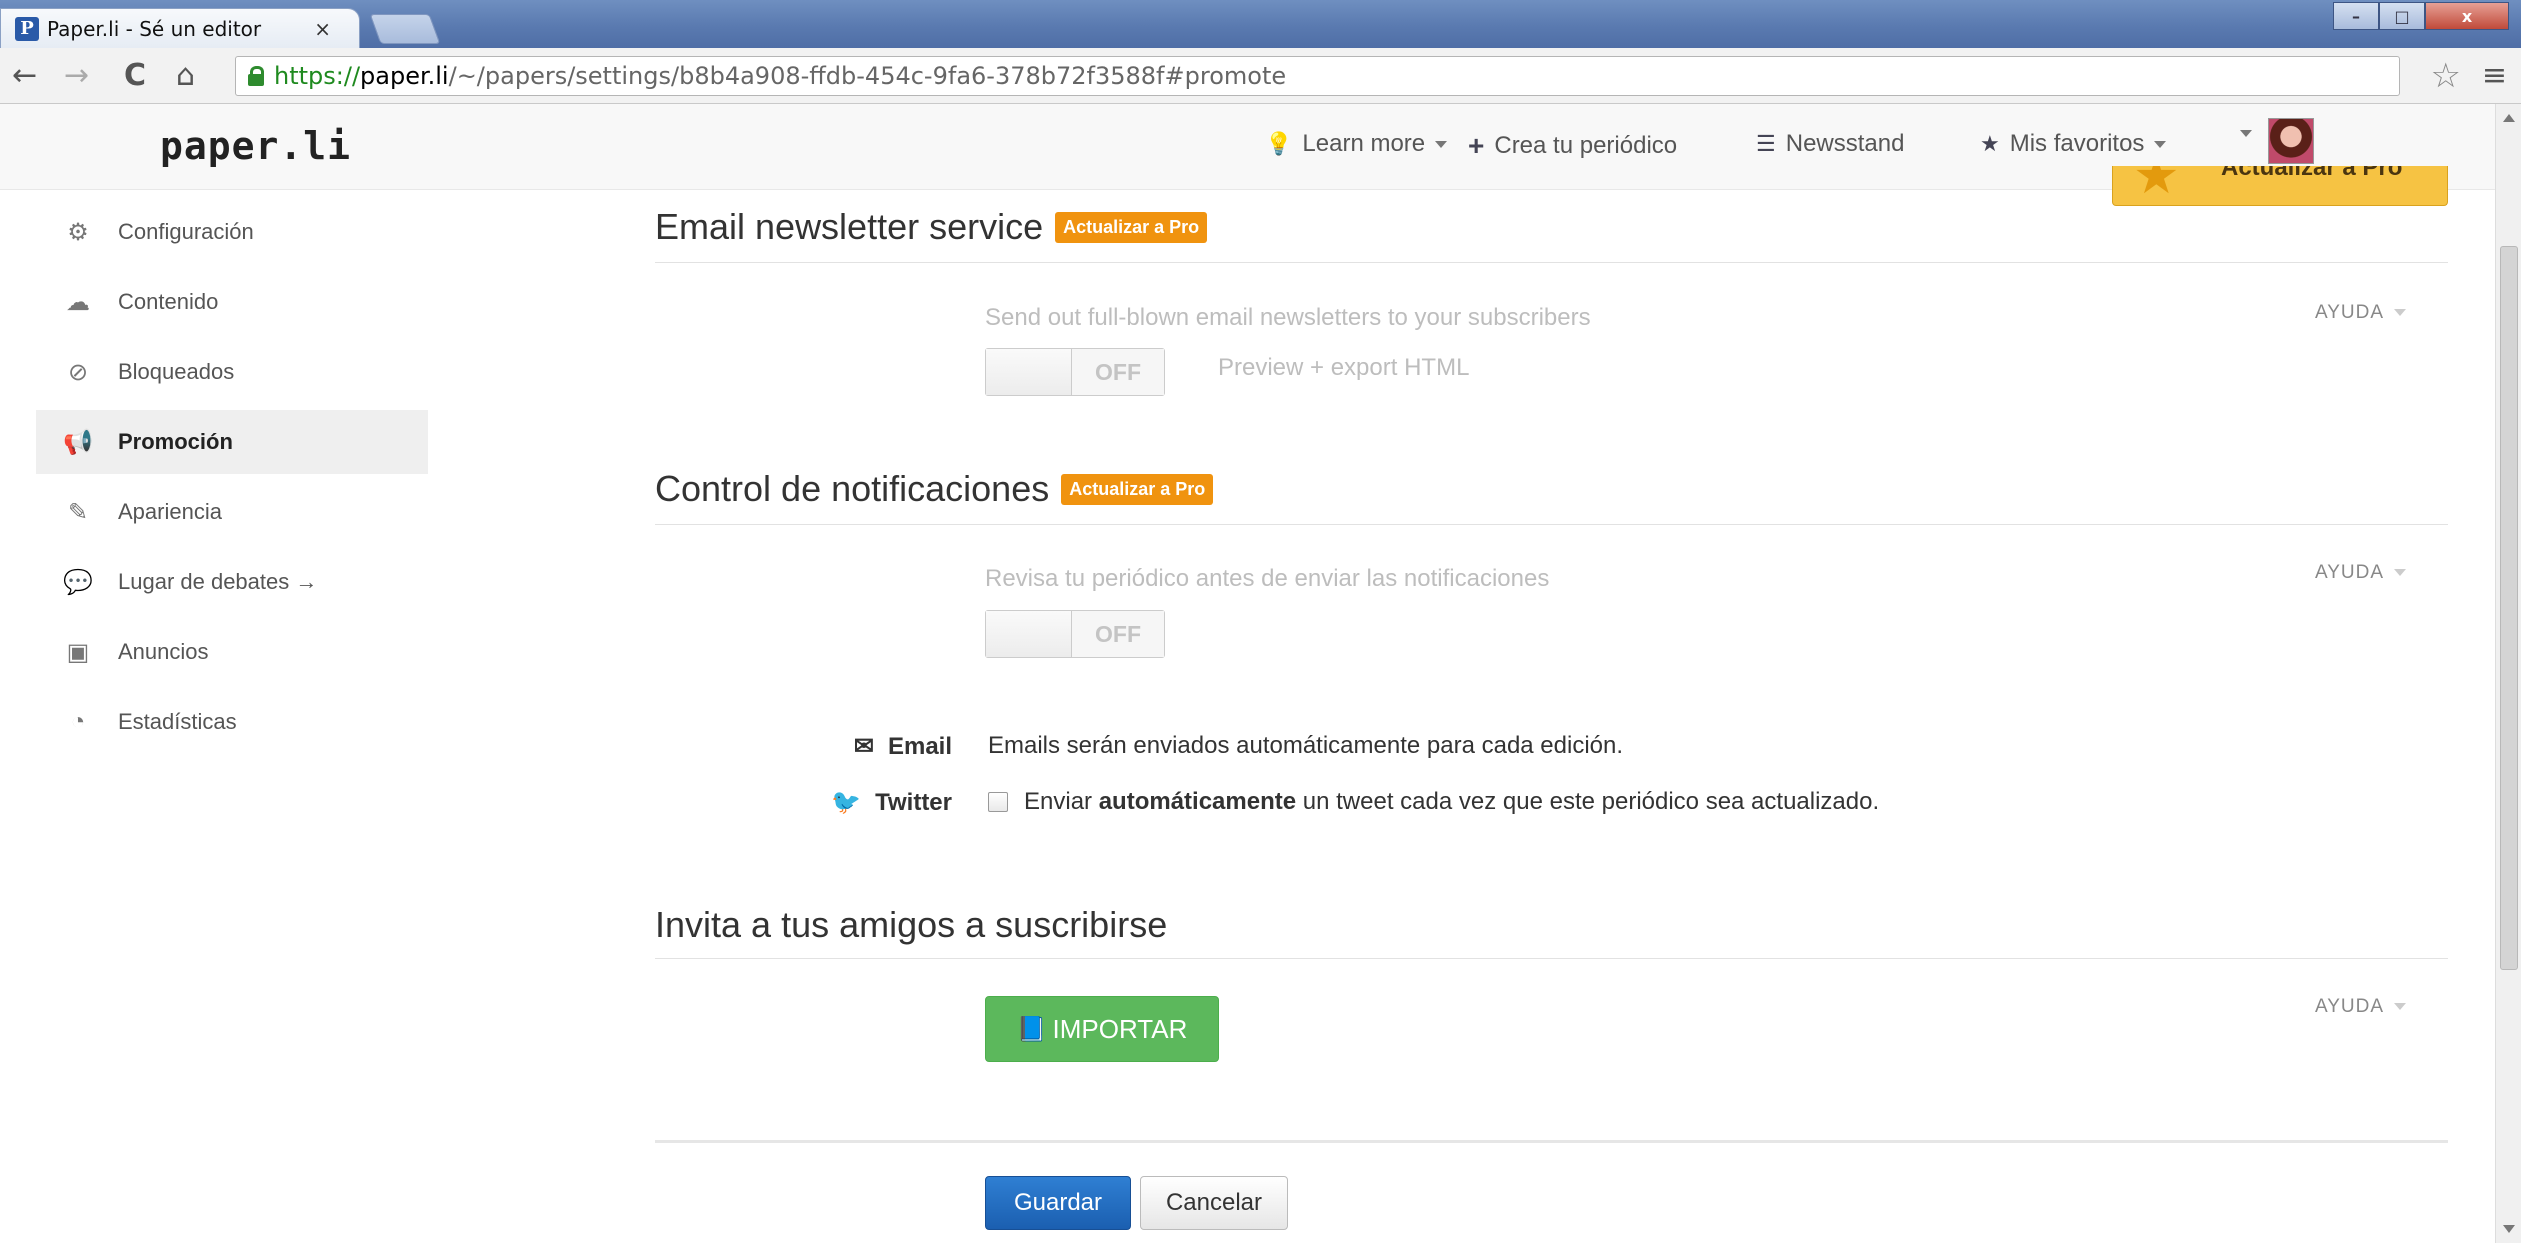  I want to click on paperli-logo: paper.li, so click(255, 146).